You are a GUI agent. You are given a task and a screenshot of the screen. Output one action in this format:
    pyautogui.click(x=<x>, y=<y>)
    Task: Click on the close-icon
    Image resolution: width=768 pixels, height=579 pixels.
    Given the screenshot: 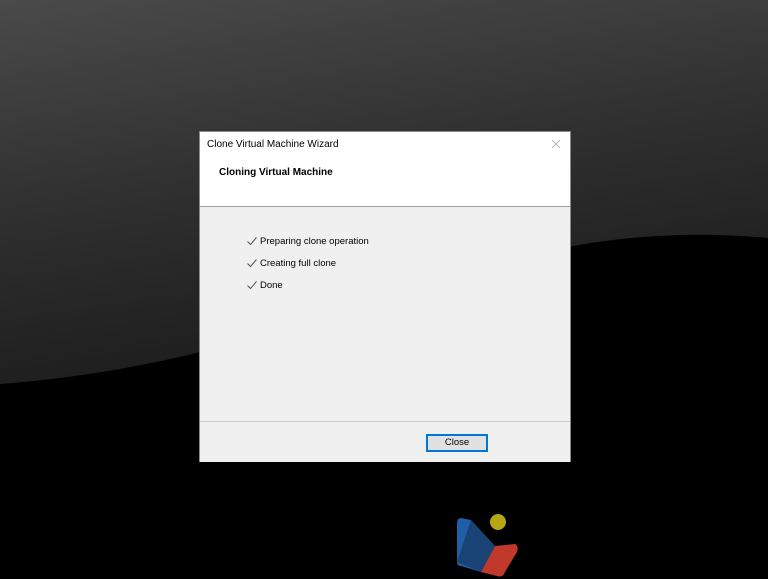 What is the action you would take?
    pyautogui.click(x=556, y=144)
    